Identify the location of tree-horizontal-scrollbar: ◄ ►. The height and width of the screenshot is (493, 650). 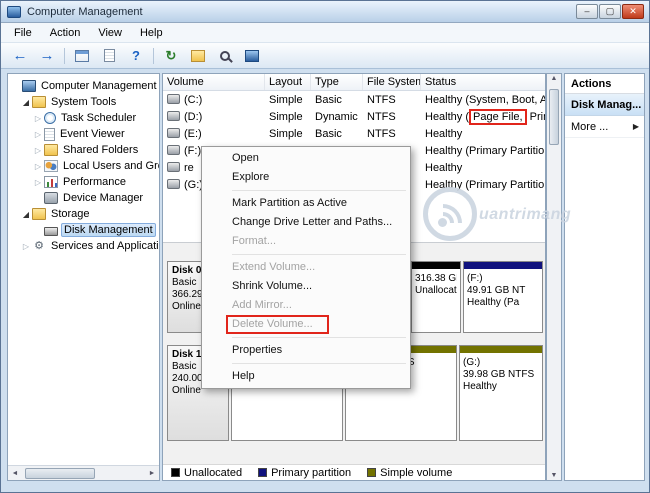
(83, 472).